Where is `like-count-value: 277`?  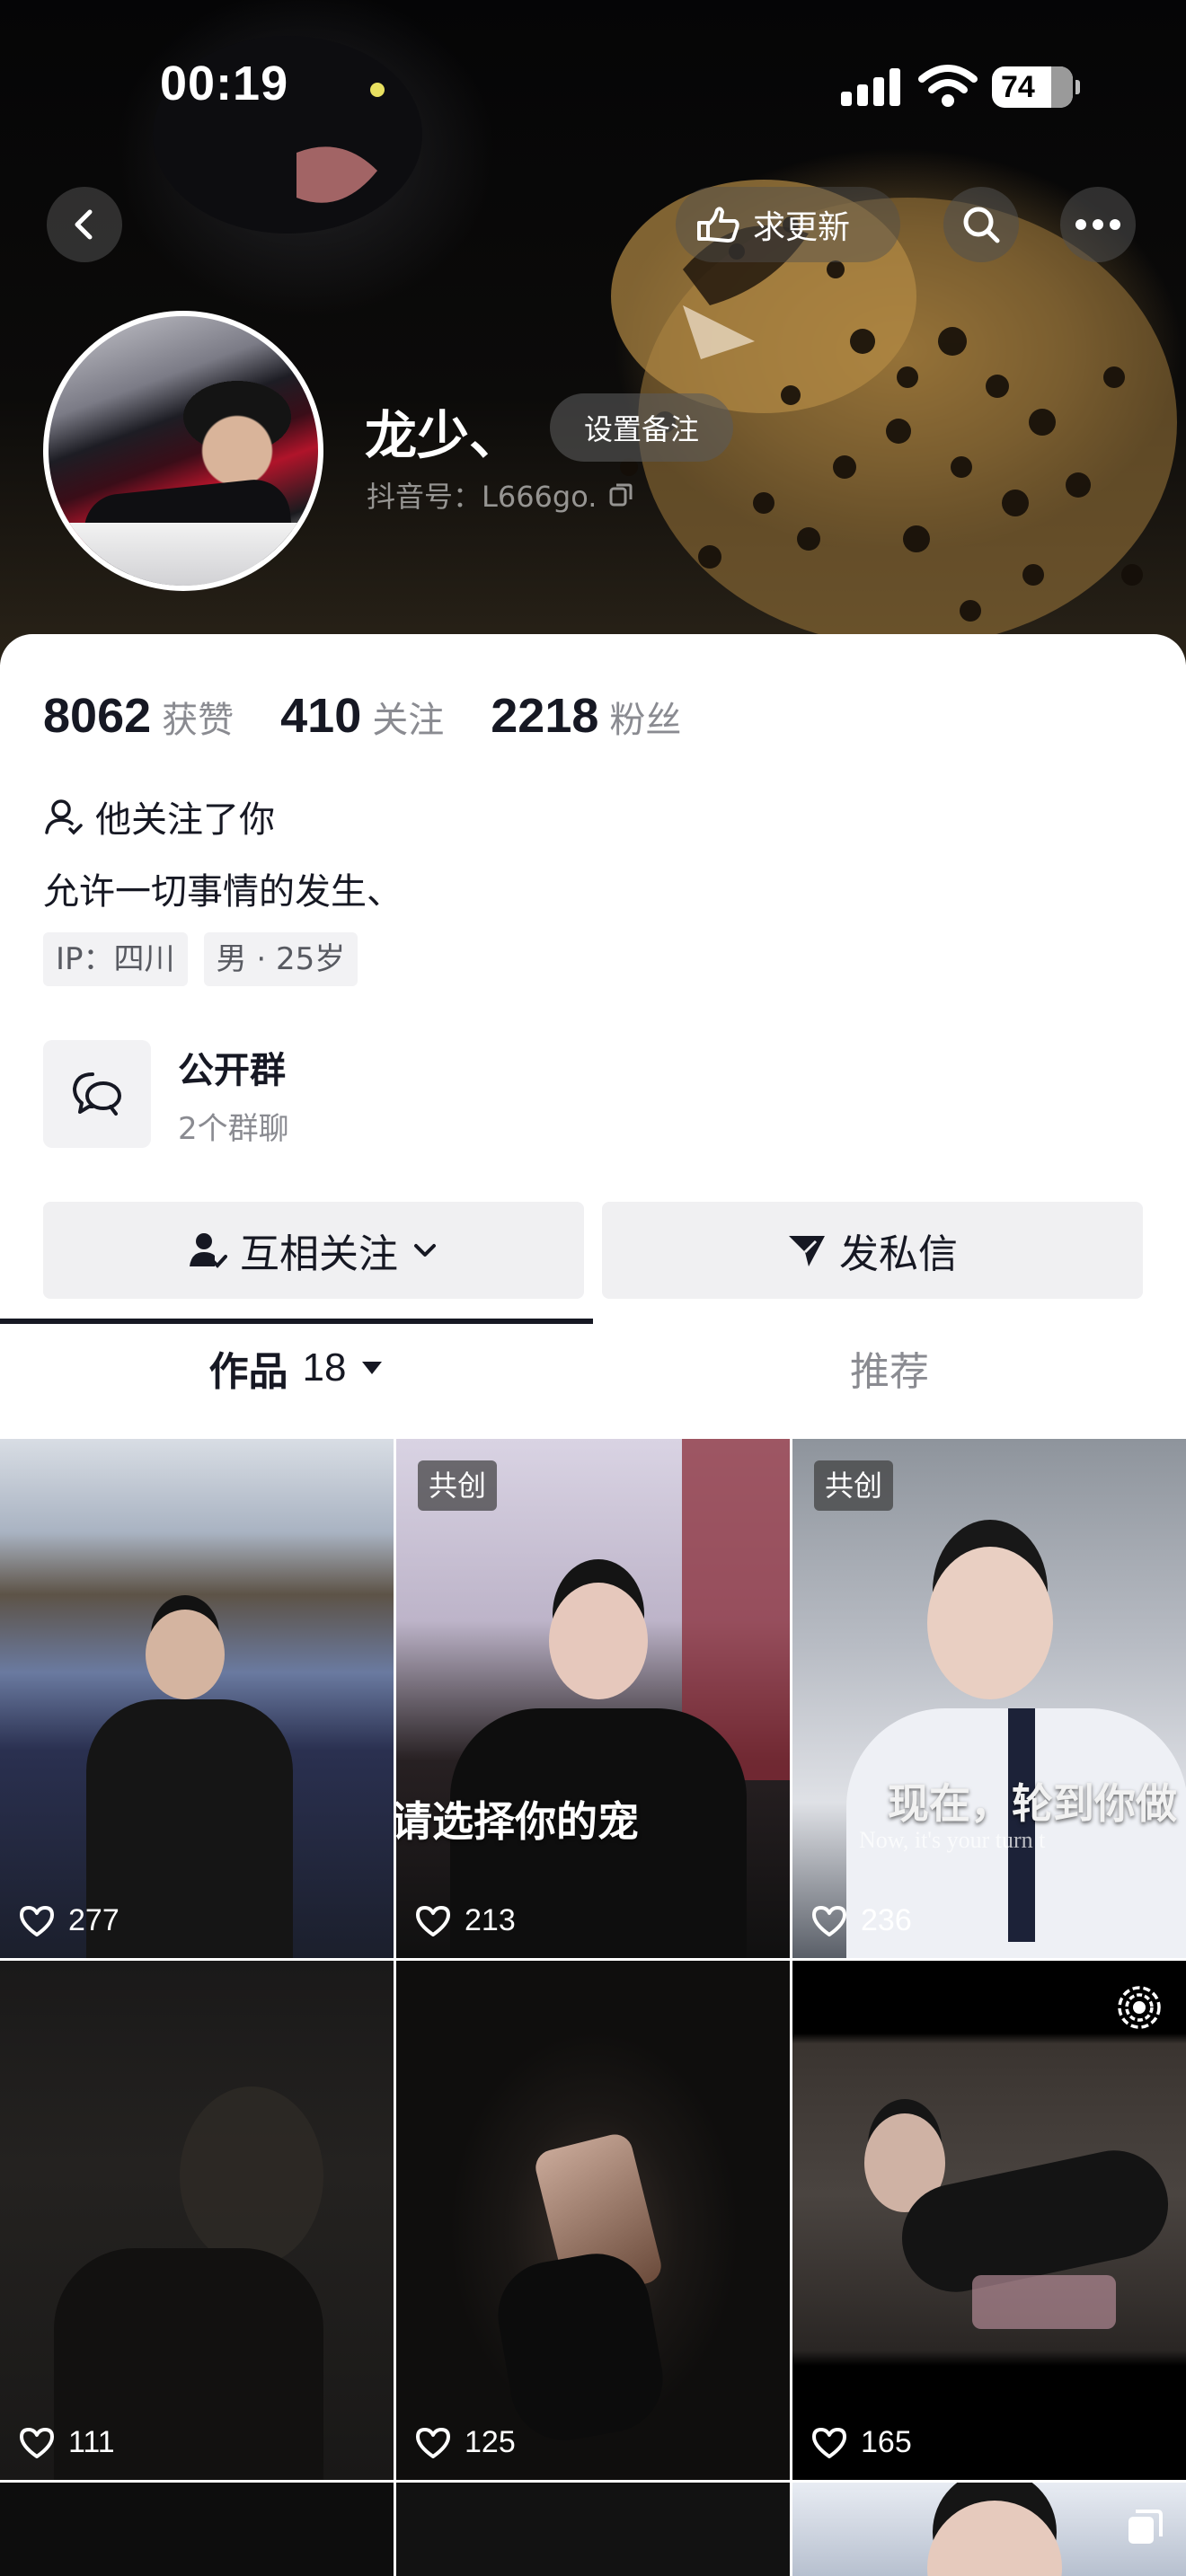
like-count-value: 277 is located at coordinates (93, 1920).